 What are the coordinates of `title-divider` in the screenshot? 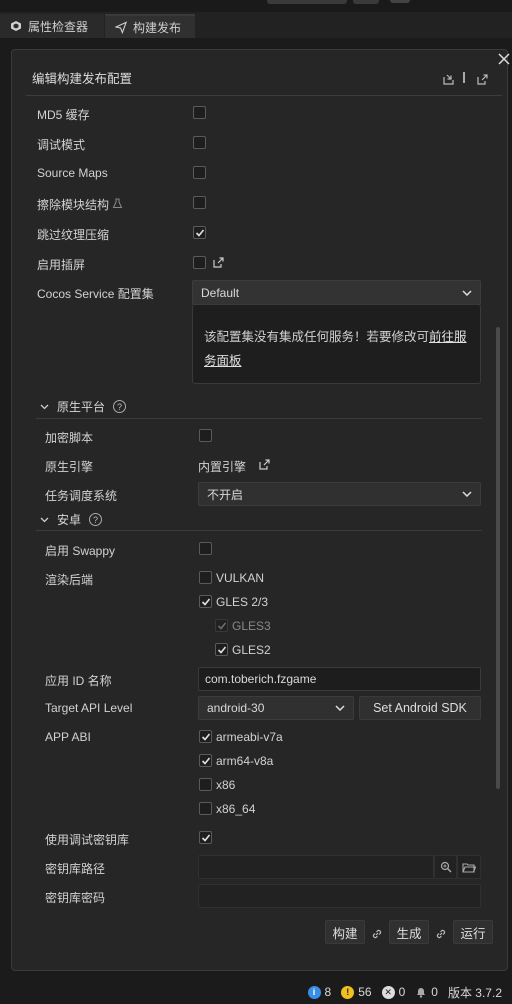 It's located at (264, 95).